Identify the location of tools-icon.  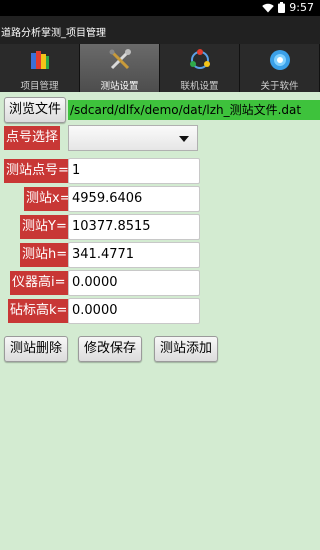
(120, 60).